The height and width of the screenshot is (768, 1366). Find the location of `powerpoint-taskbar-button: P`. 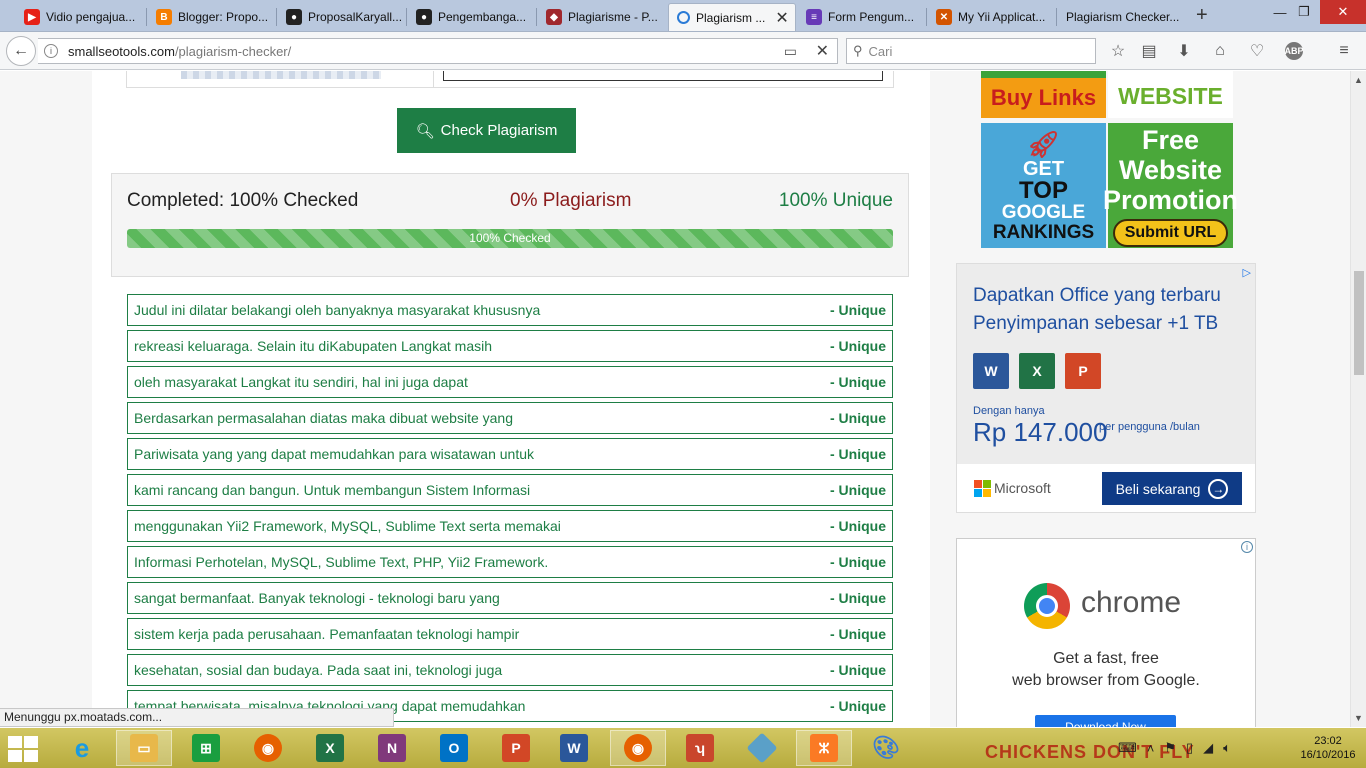

powerpoint-taskbar-button: P is located at coordinates (516, 748).